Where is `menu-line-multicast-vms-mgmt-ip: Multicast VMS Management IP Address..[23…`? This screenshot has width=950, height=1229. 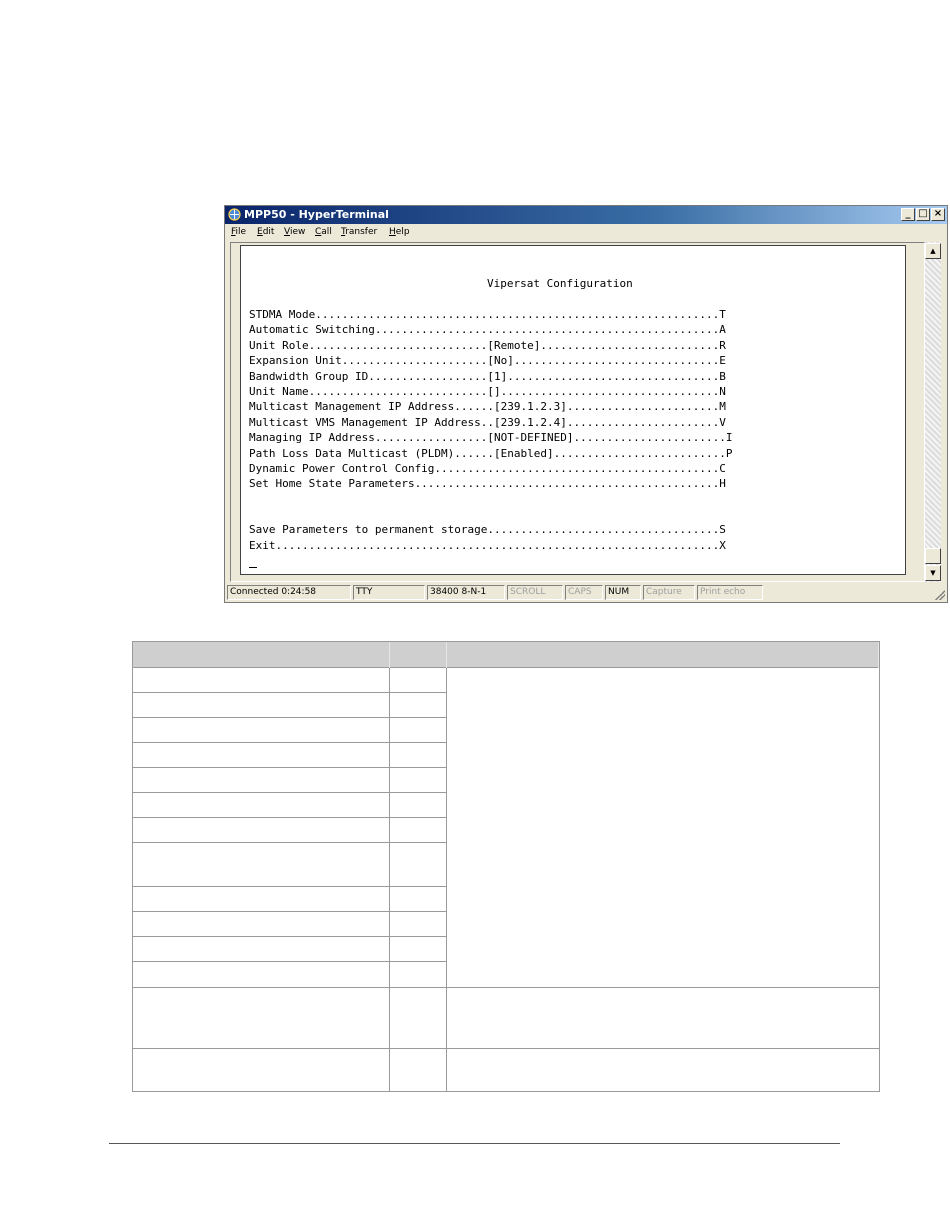 menu-line-multicast-vms-mgmt-ip: Multicast VMS Management IP Address..[23… is located at coordinates (487, 422).